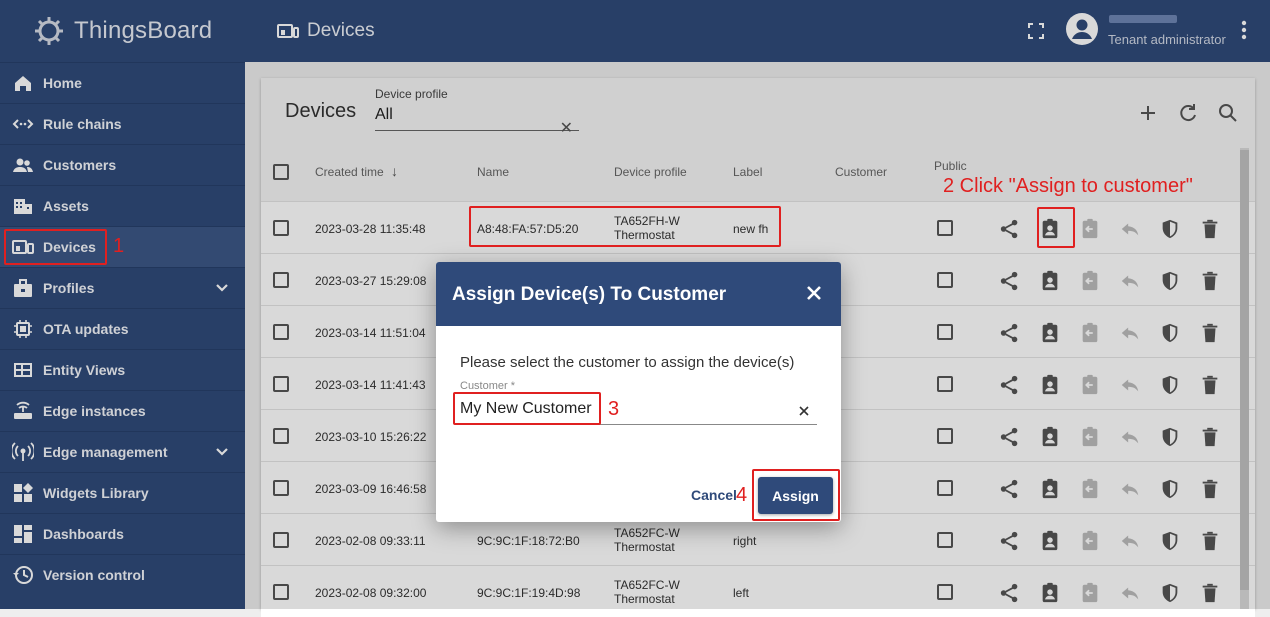 This screenshot has height=617, width=1270. What do you see at coordinates (527, 408) in the screenshot?
I see `annotation-box-customer-input` at bounding box center [527, 408].